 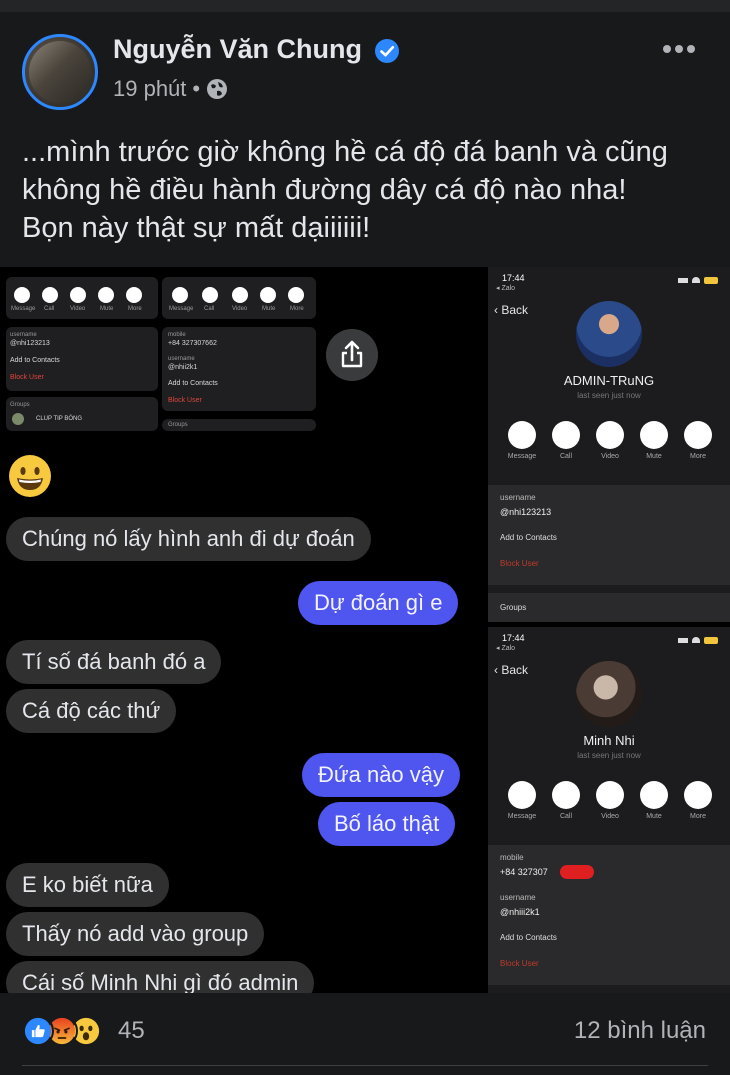 What do you see at coordinates (365, 1034) in the screenshot?
I see `post-footer: 45 12 bình luận` at bounding box center [365, 1034].